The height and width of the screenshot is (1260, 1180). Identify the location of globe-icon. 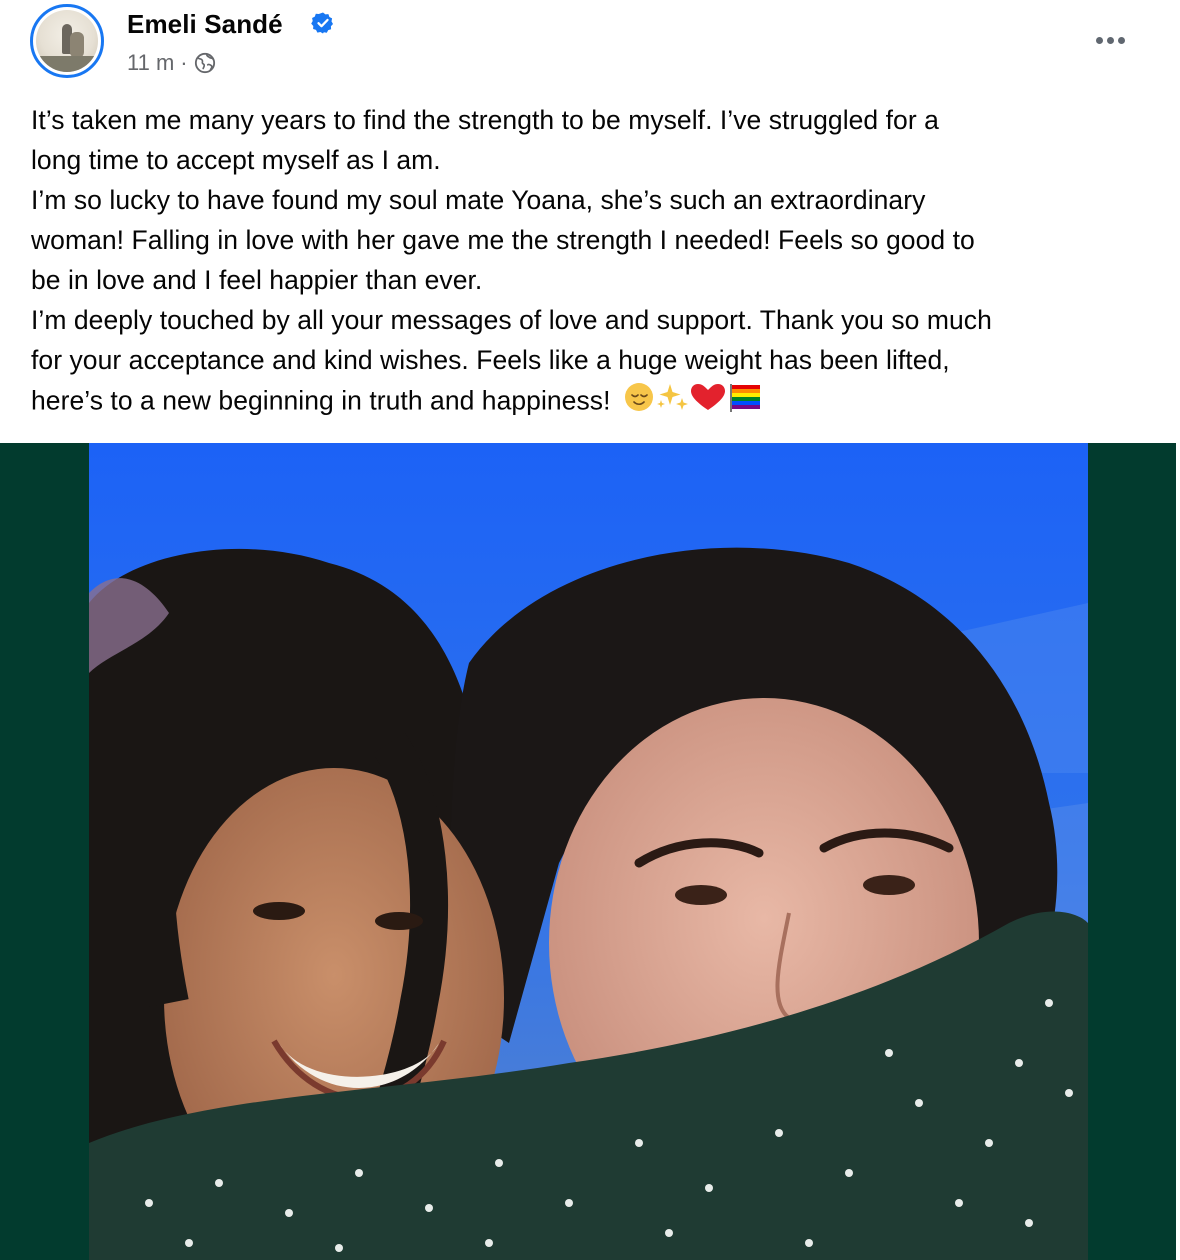
(204, 63).